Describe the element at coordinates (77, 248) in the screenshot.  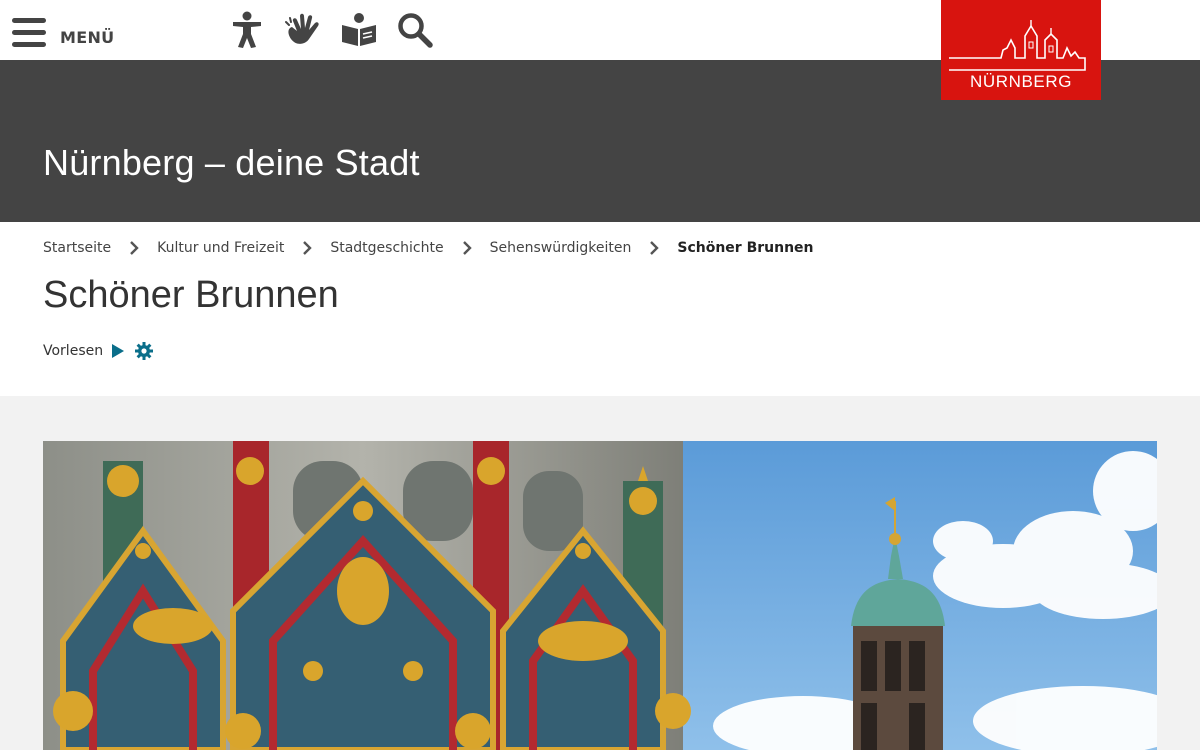
I see `breadcrumb-item-startseite: Startseite` at that location.